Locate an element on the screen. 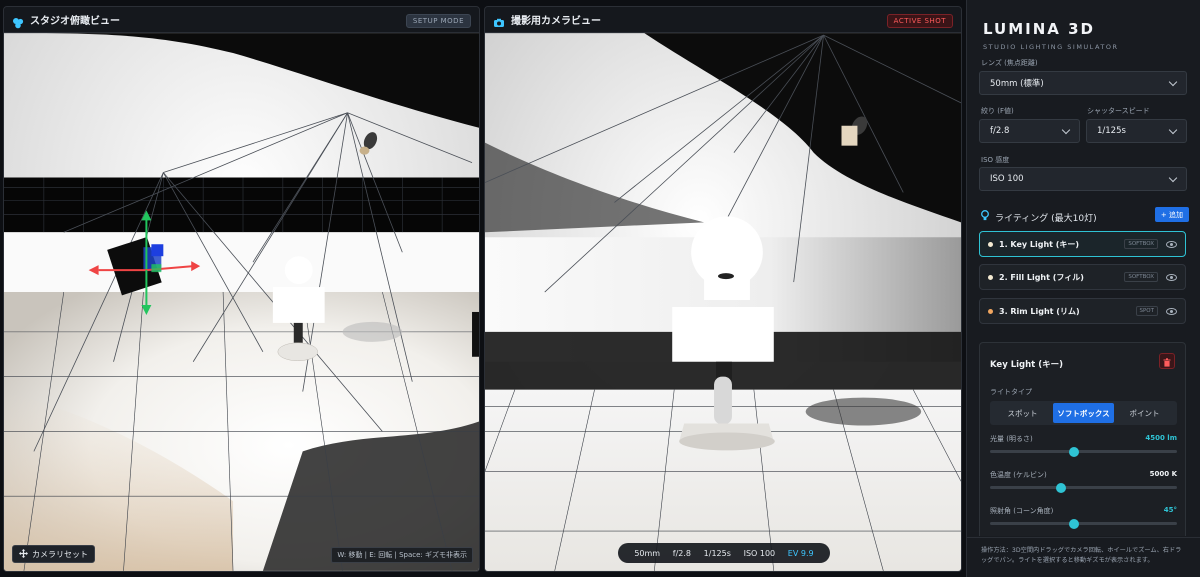  temperature-slider-row: 色温度 (ケルビン) 5000 K is located at coordinates (1083, 481).